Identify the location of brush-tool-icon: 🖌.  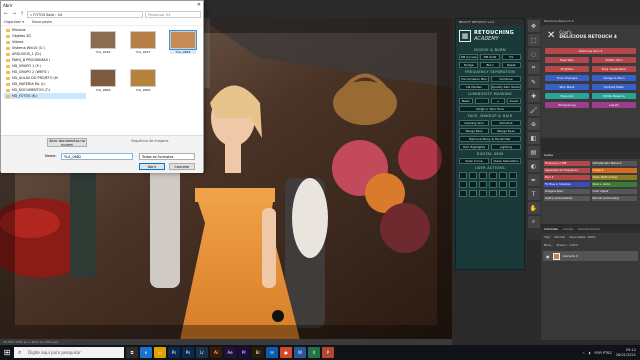
(533, 110).